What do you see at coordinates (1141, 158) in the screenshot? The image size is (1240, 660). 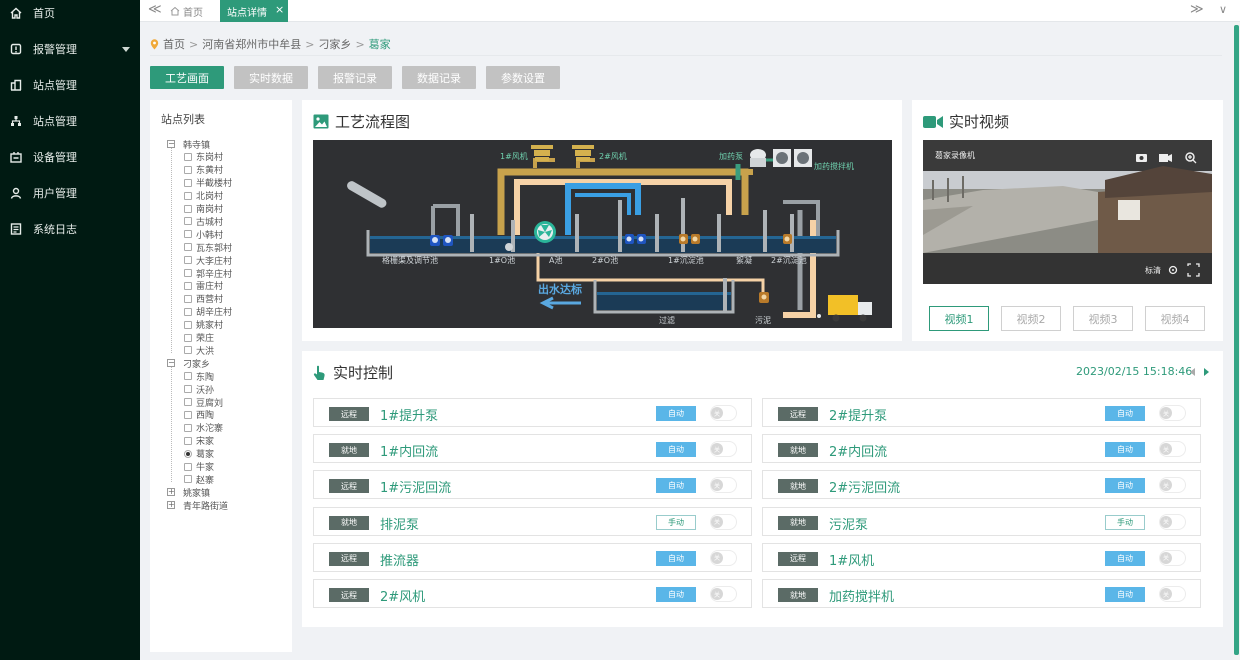 I see `snapshot-icon` at bounding box center [1141, 158].